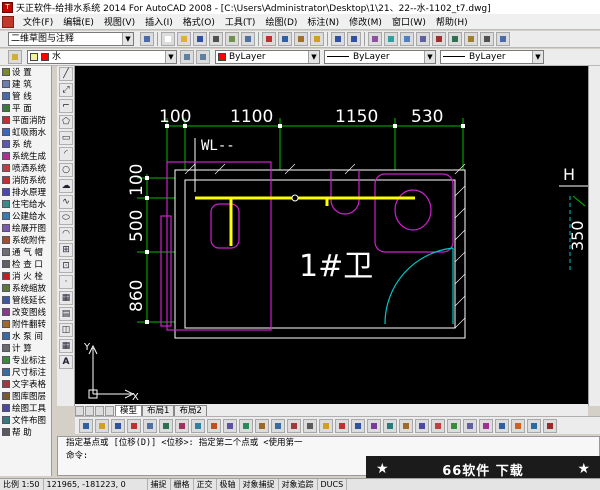 The height and width of the screenshot is (490, 600). What do you see at coordinates (89, 411) in the screenshot?
I see `tab-prev-icon` at bounding box center [89, 411].